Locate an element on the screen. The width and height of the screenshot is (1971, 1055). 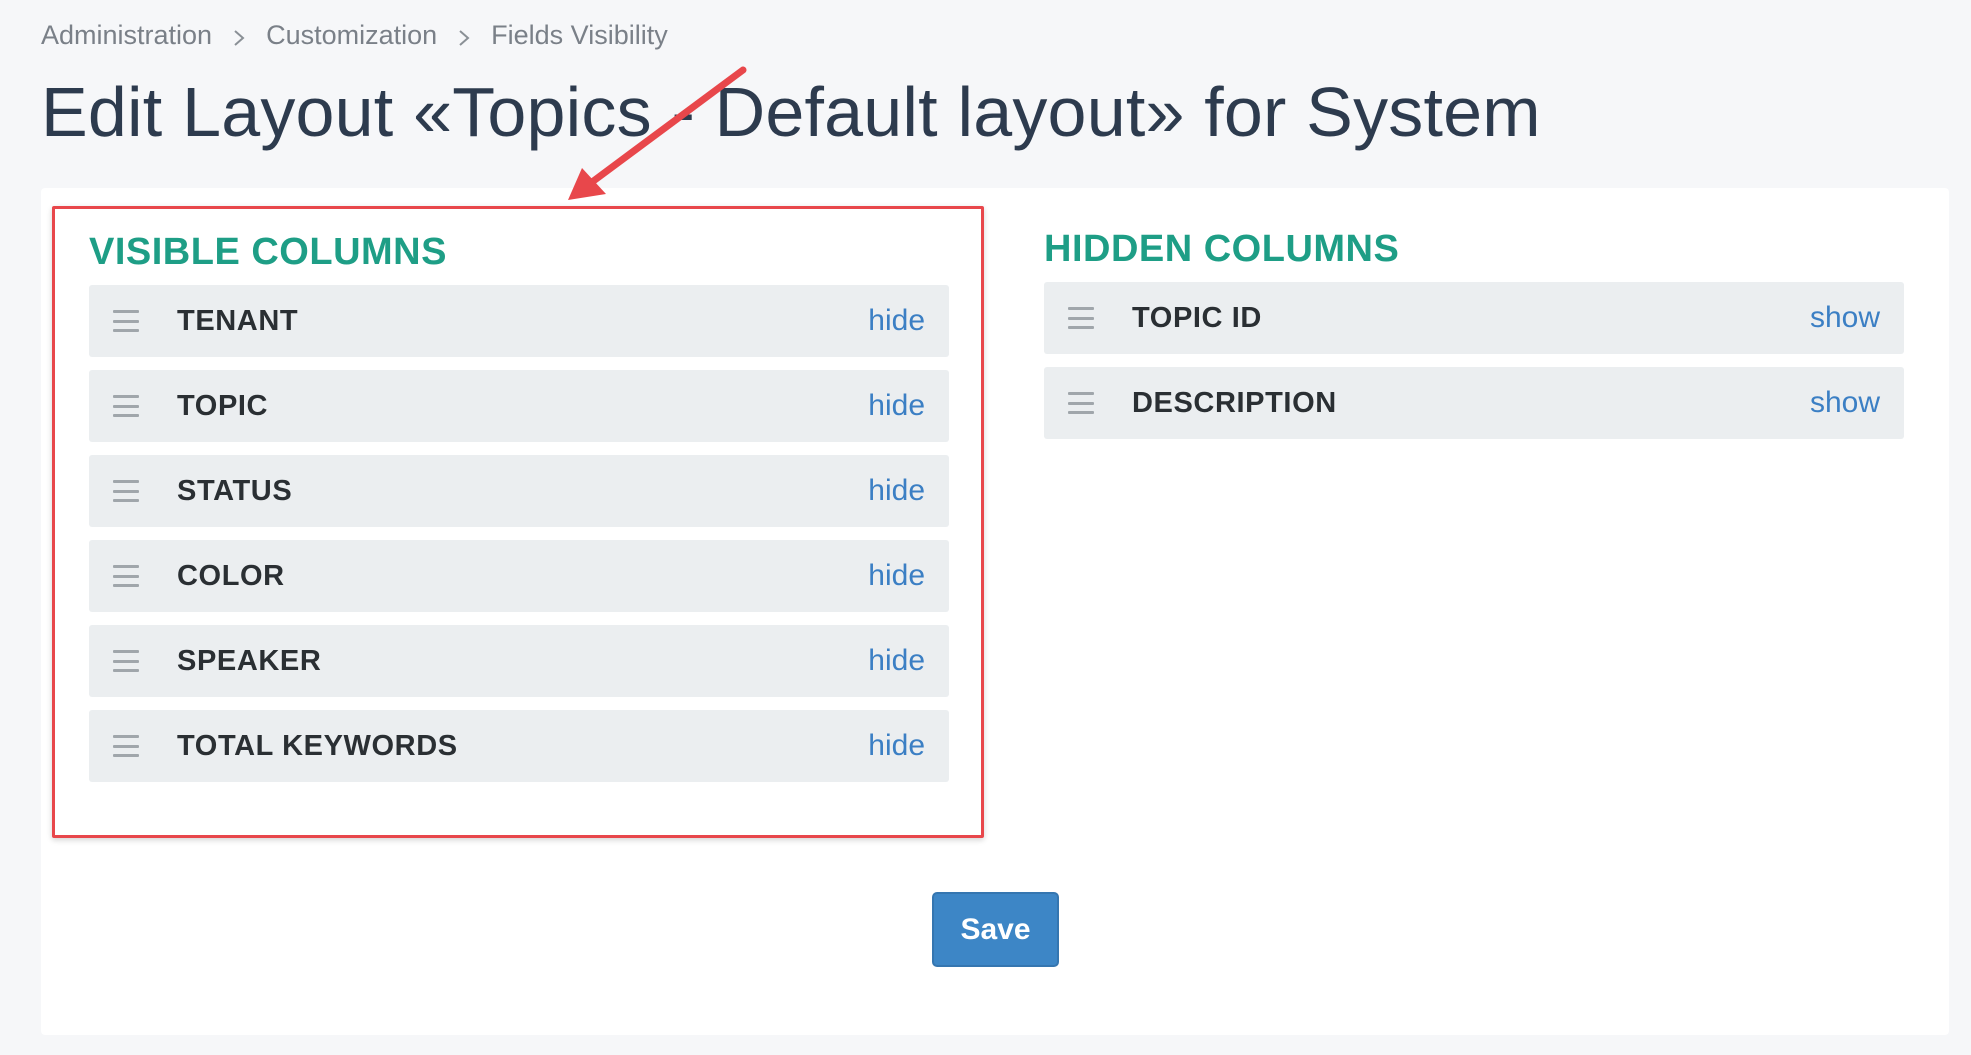
hide-link-speaker: hide is located at coordinates (896, 661).